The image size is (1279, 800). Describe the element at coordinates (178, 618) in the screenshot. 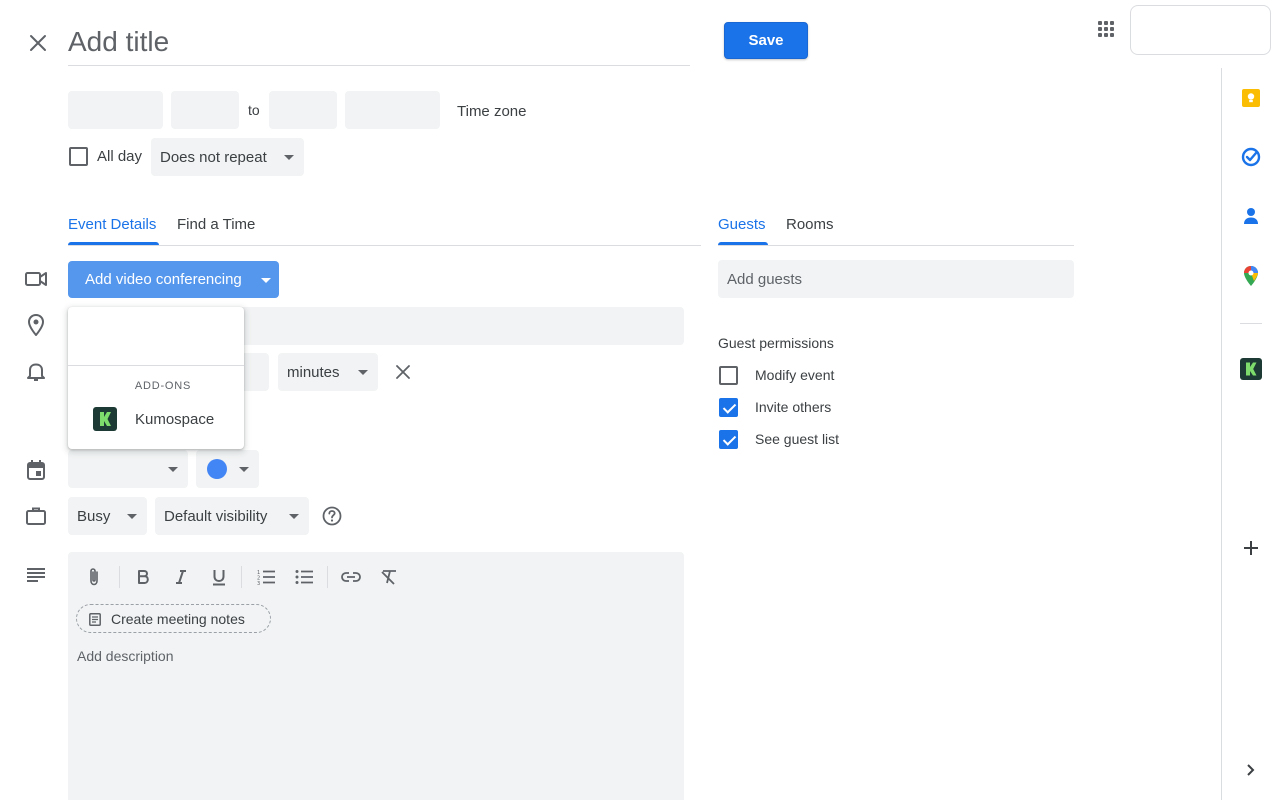

I see `meeting-notes-label: Create meeting notes` at that location.